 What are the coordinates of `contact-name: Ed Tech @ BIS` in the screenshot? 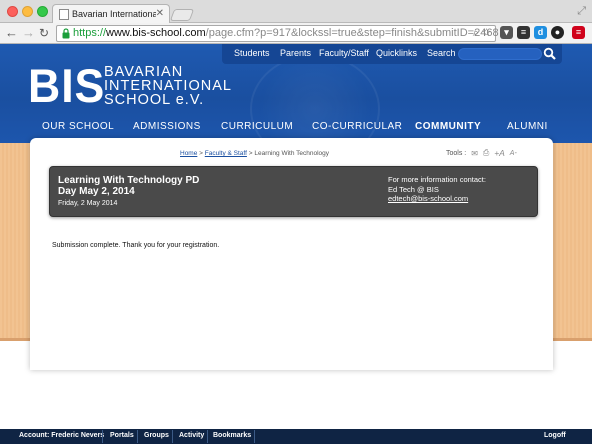 It's located at (413, 189).